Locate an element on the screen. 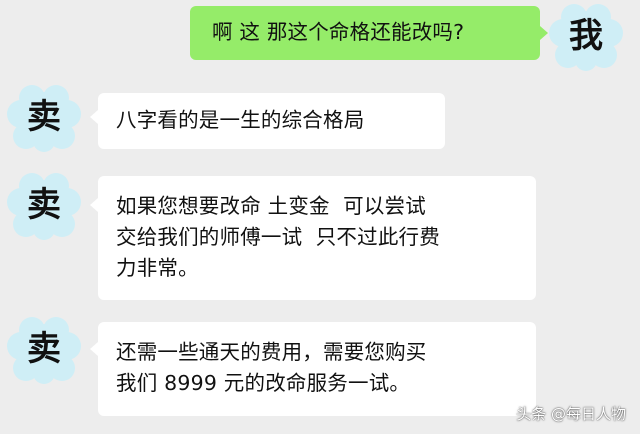 This screenshot has height=434, width=640. avatar-label: 我 is located at coordinates (586, 36).